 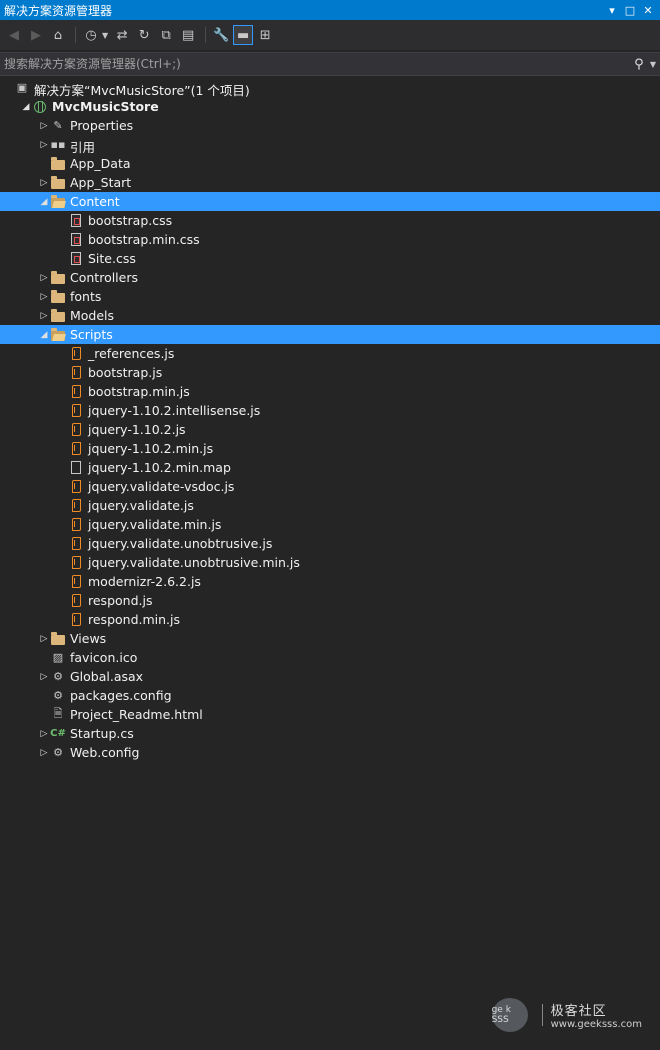 What do you see at coordinates (330, 35) in the screenshot?
I see `solution-explorer-toolbar: ◀ ▶ ⌂ ◷ ▼ ⇄ ↻ ⧉ ▤ 🔧 ▬ ⊞` at bounding box center [330, 35].